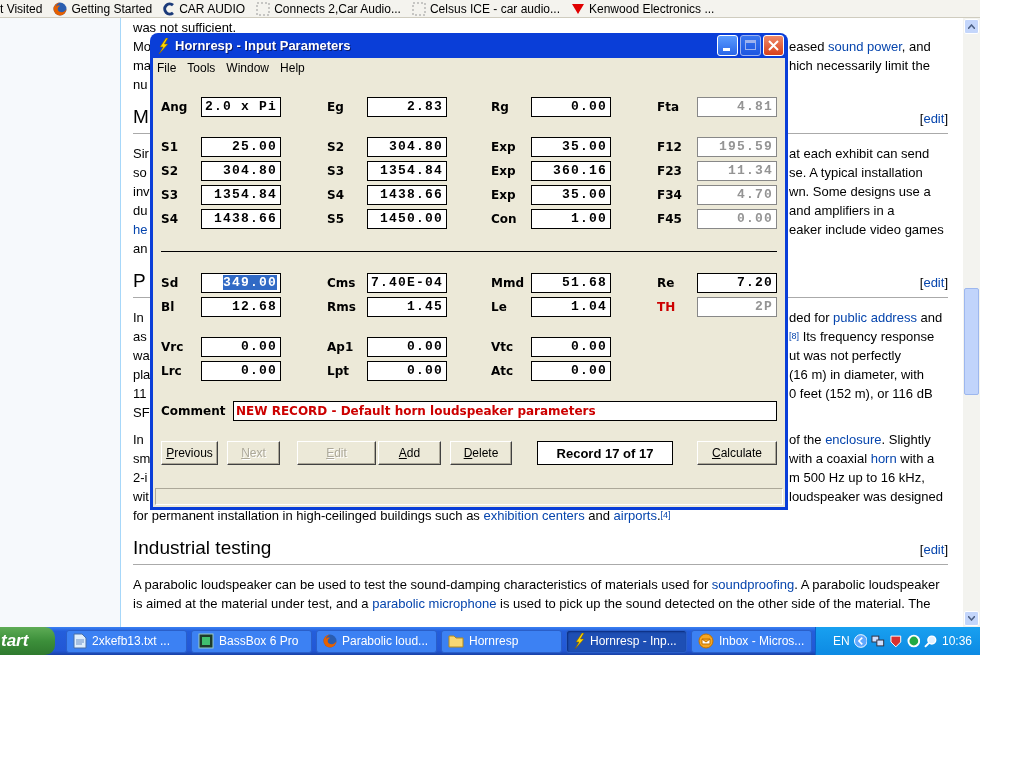  Describe the element at coordinates (896, 641) in the screenshot. I see `shield-icon` at that location.